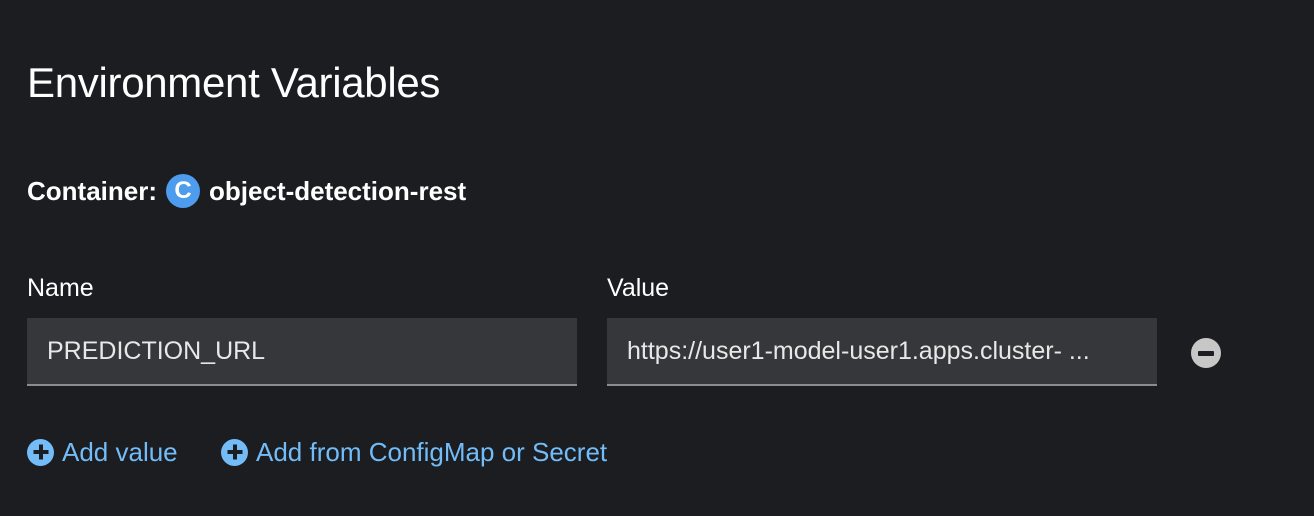  I want to click on add-from-configmap-button: Add from ConfigMap or Secret, so click(414, 452).